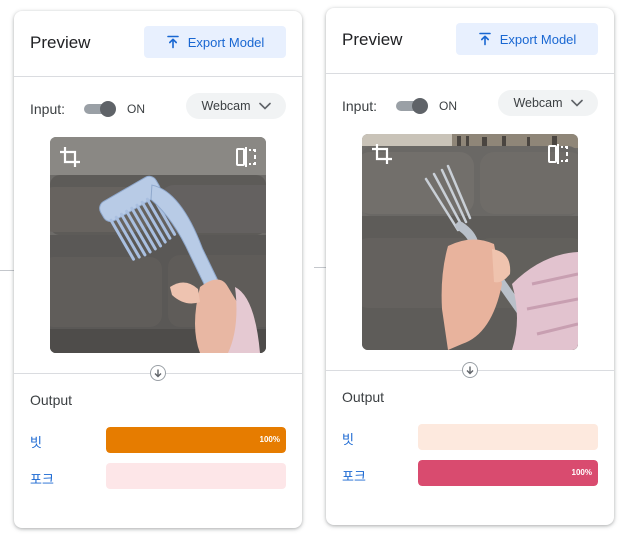 This screenshot has width=625, height=541. Describe the element at coordinates (7, 270) in the screenshot. I see `pipeline-connector-left` at that location.